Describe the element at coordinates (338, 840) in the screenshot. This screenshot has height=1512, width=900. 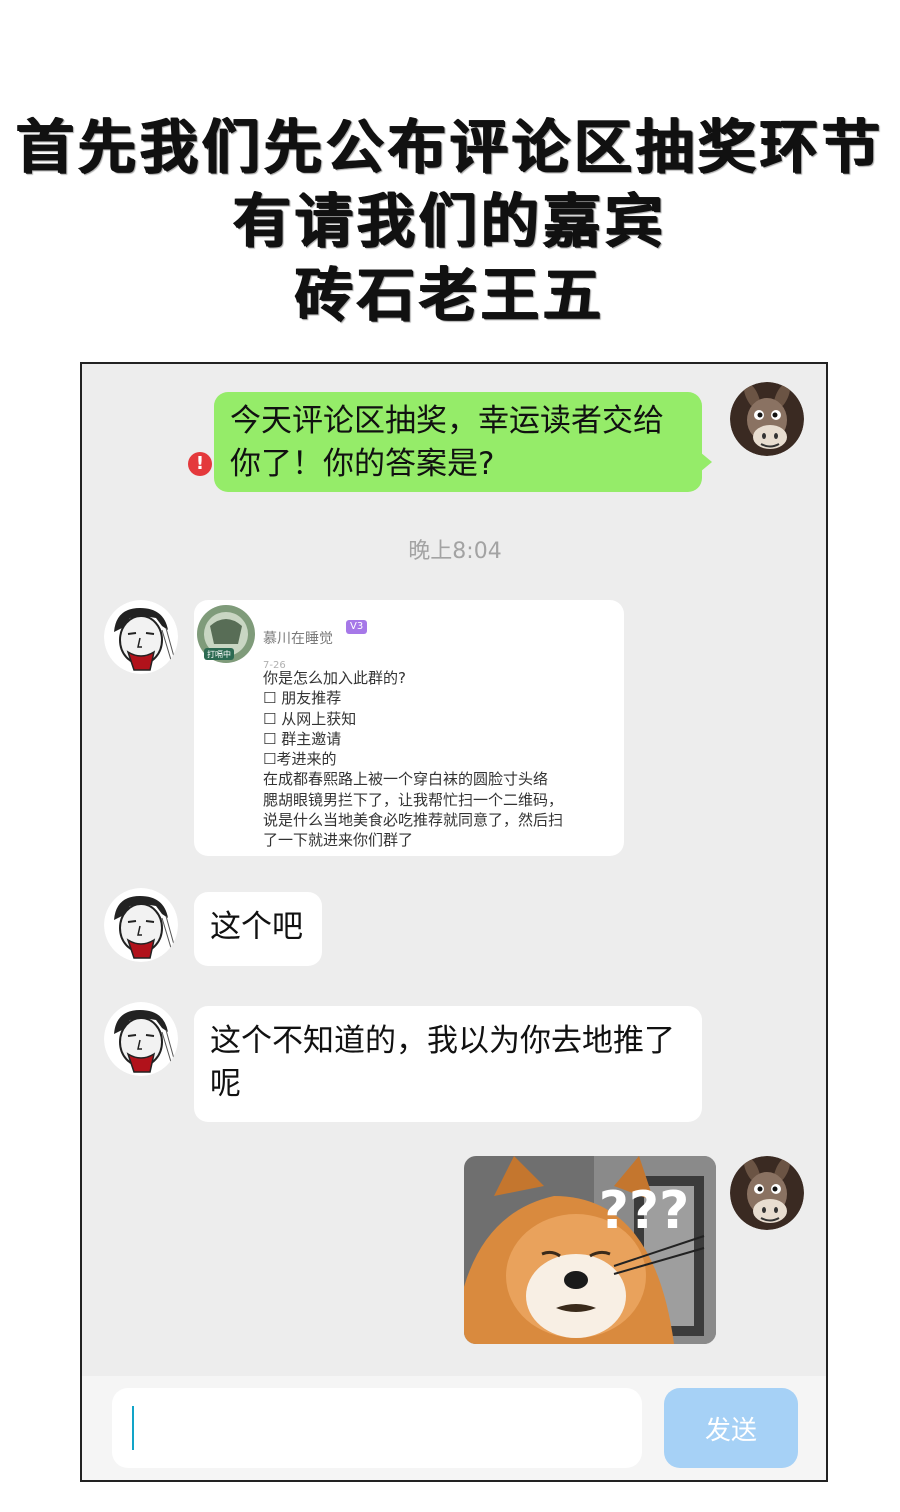
I see `card-line: 了一下就进来你们群了` at that location.